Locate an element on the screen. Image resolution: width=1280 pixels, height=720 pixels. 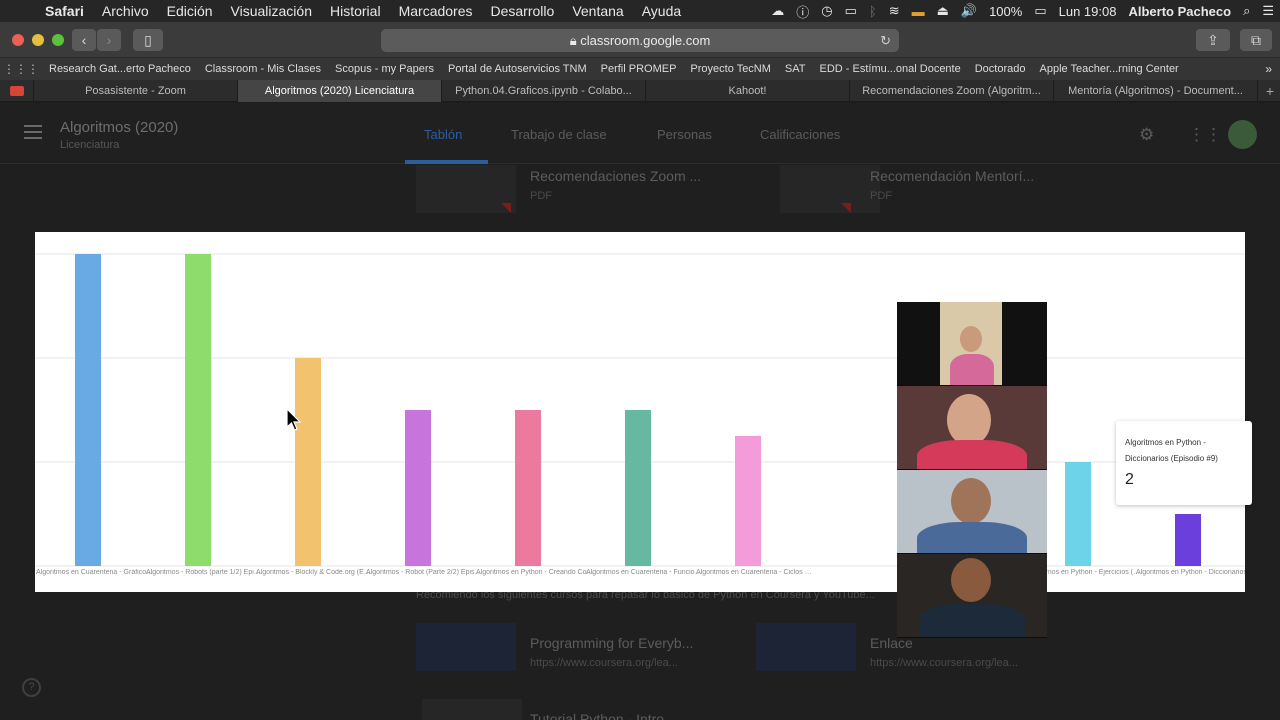
accessibility-icon: ⓘ is located at coordinates (802, 11).